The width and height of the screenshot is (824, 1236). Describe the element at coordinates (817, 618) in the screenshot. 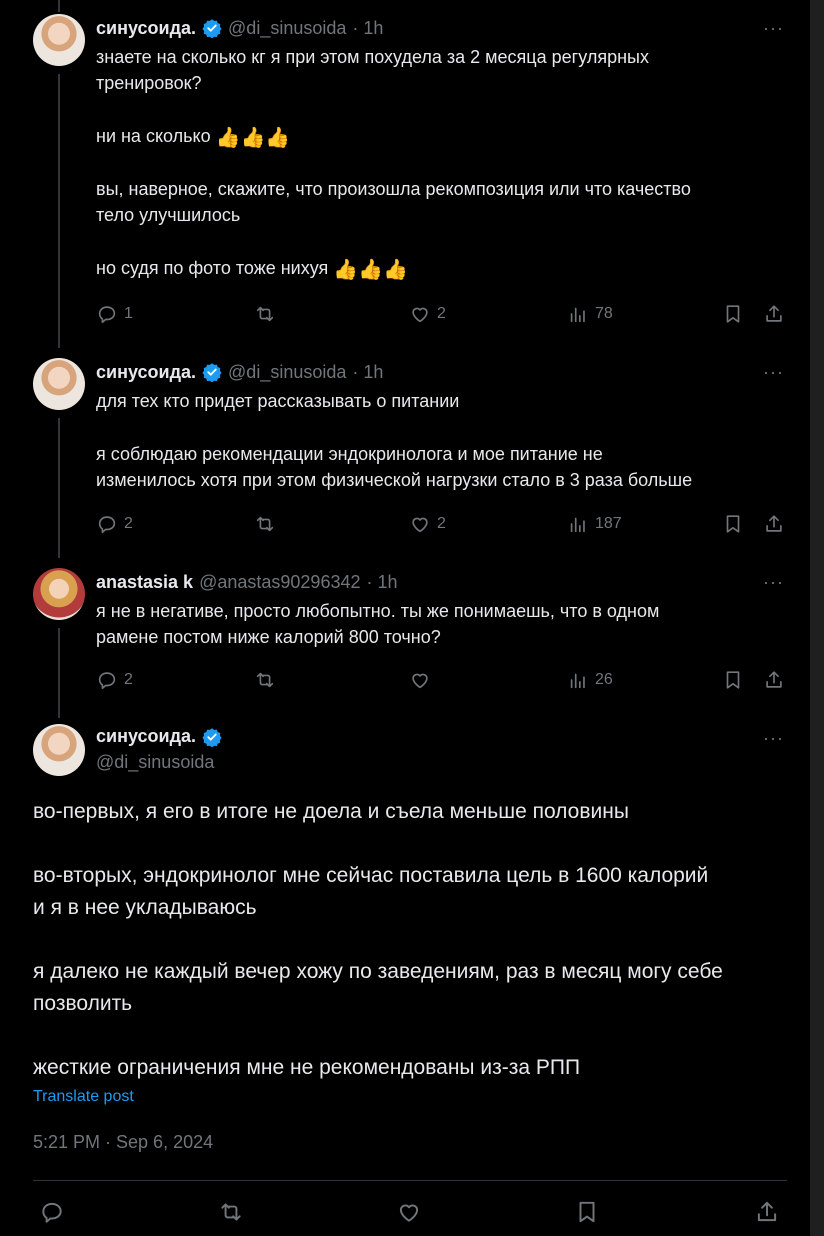

I see `window-edge` at that location.